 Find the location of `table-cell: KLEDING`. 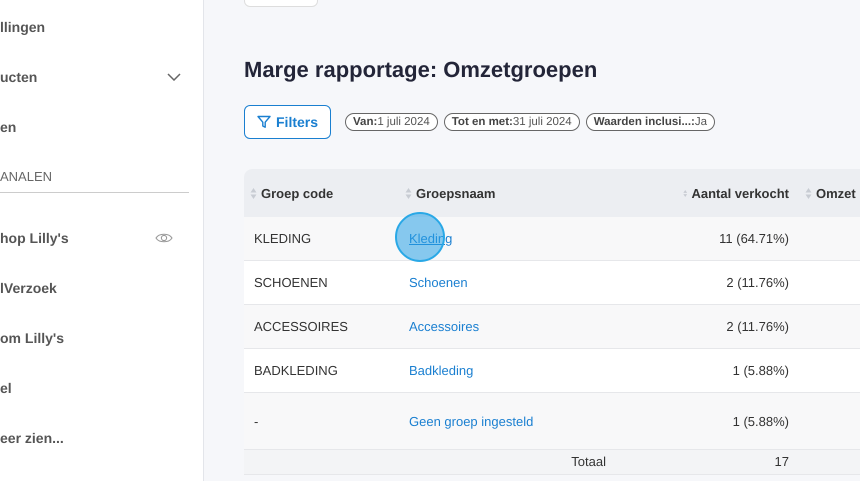

table-cell: KLEDING is located at coordinates (283, 238).